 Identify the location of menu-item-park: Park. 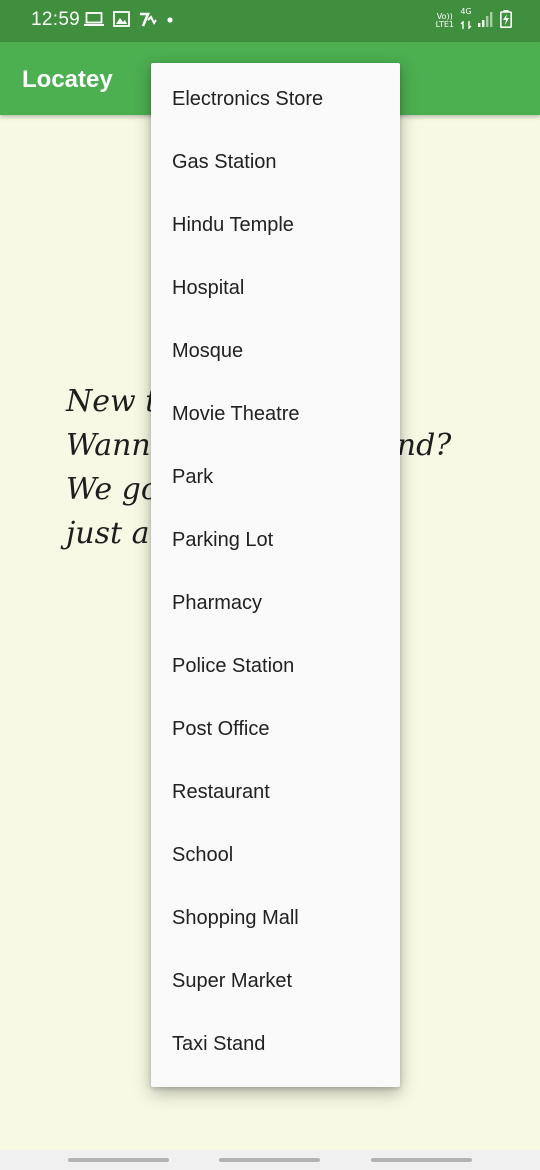
(275, 477).